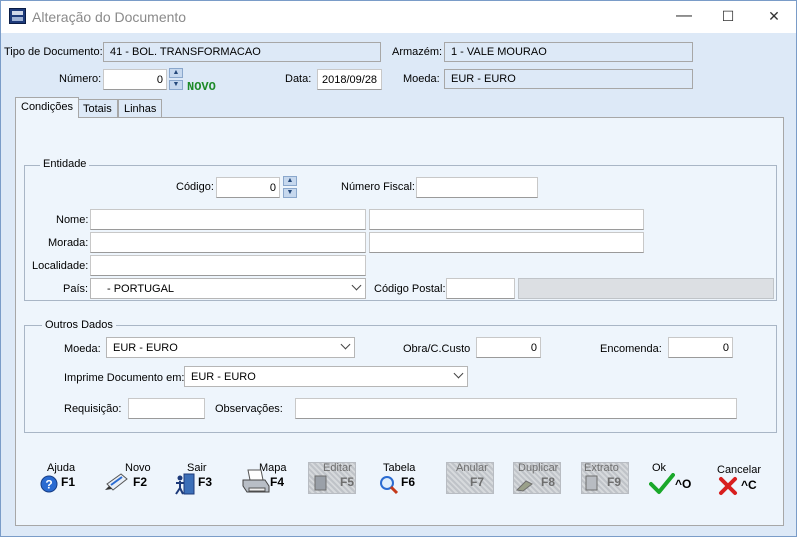 The height and width of the screenshot is (537, 797). Describe the element at coordinates (591, 483) in the screenshot. I see `statement-icon` at that location.